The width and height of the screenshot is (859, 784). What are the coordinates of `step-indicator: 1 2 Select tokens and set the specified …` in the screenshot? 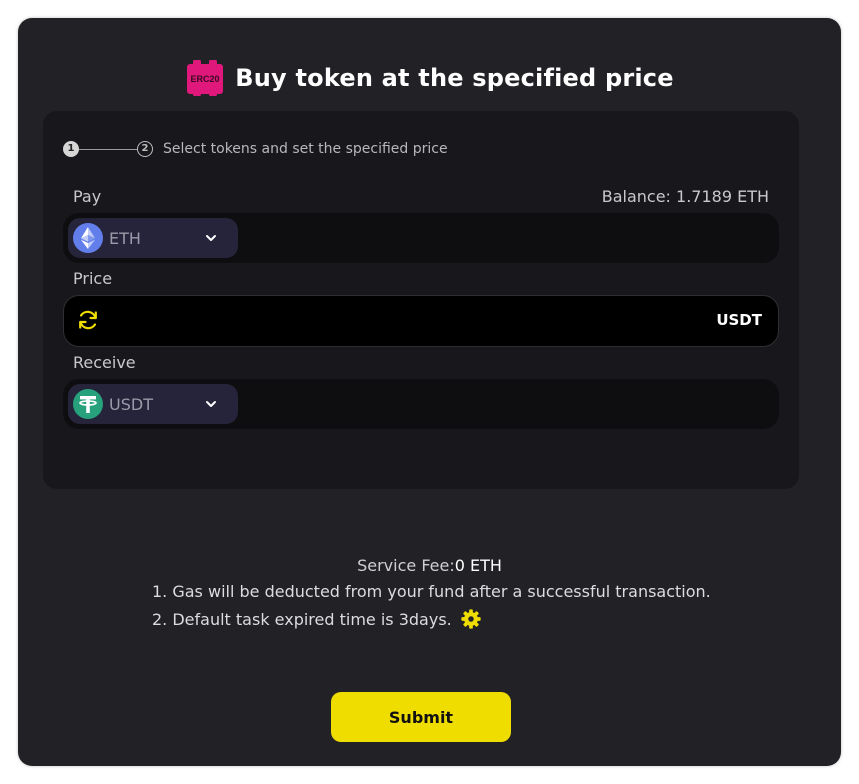 It's located at (255, 149).